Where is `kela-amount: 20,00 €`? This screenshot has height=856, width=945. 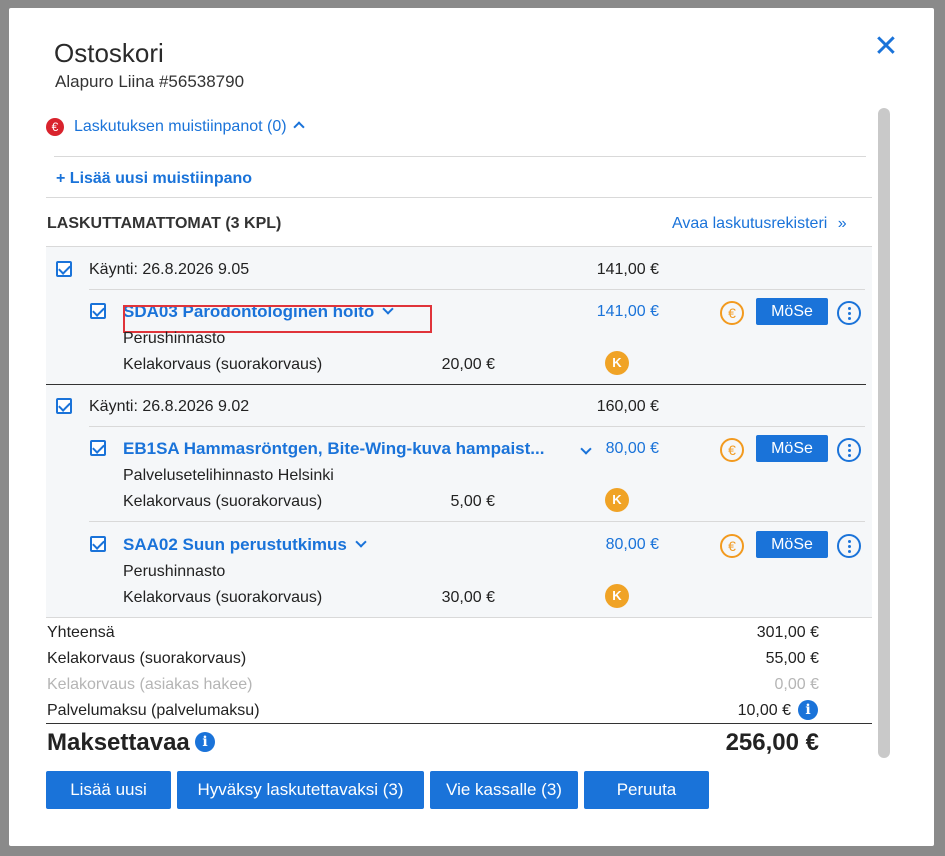
kela-amount: 20,00 € is located at coordinates (468, 364).